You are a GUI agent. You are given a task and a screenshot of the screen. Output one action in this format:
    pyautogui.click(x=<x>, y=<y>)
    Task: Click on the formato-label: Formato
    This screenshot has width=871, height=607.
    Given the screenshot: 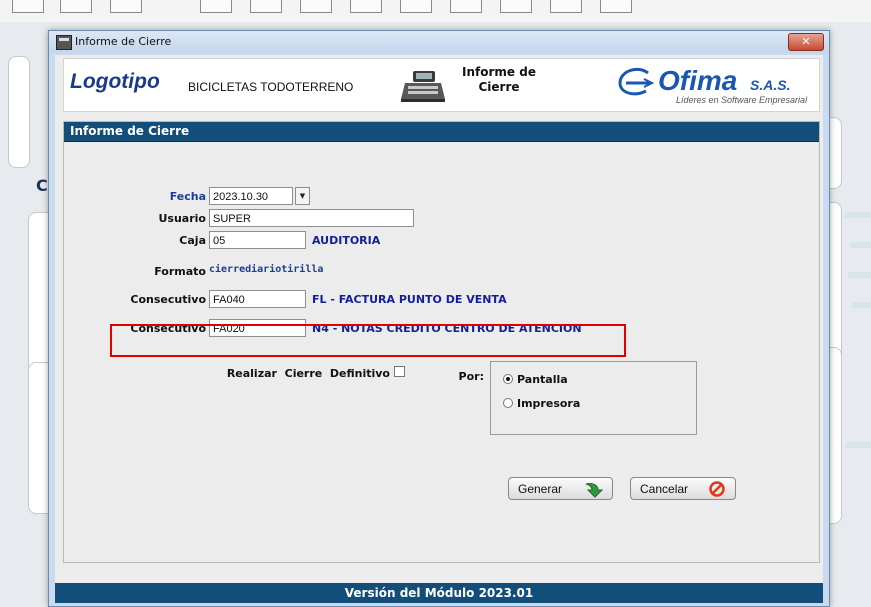 What is the action you would take?
    pyautogui.click(x=180, y=271)
    